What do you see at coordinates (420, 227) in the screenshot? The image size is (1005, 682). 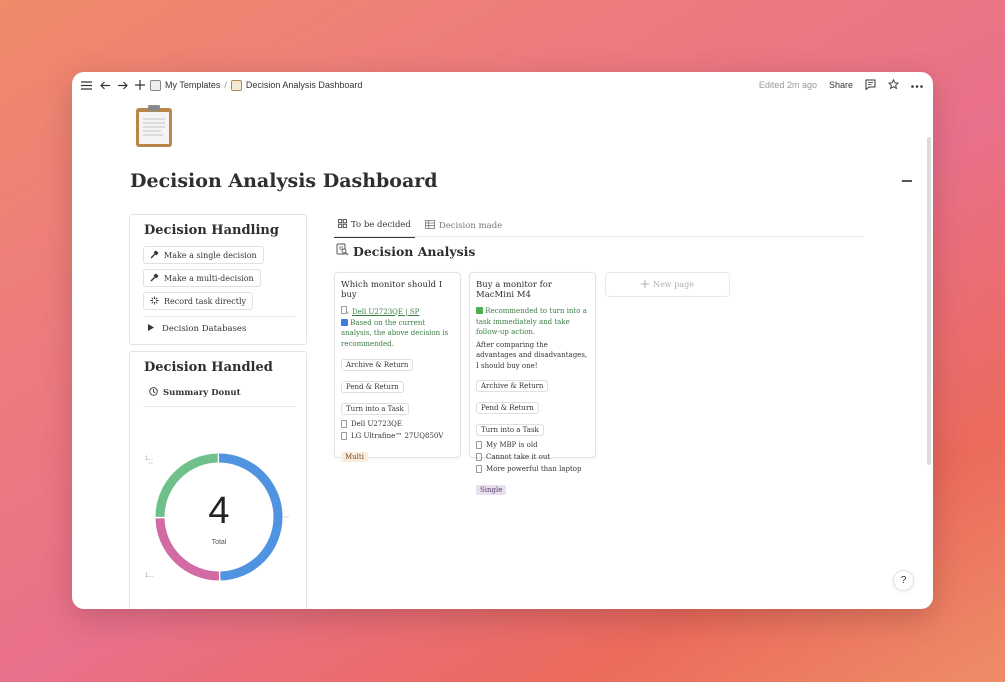 I see `view-tabs: To be decided Decision made` at bounding box center [420, 227].